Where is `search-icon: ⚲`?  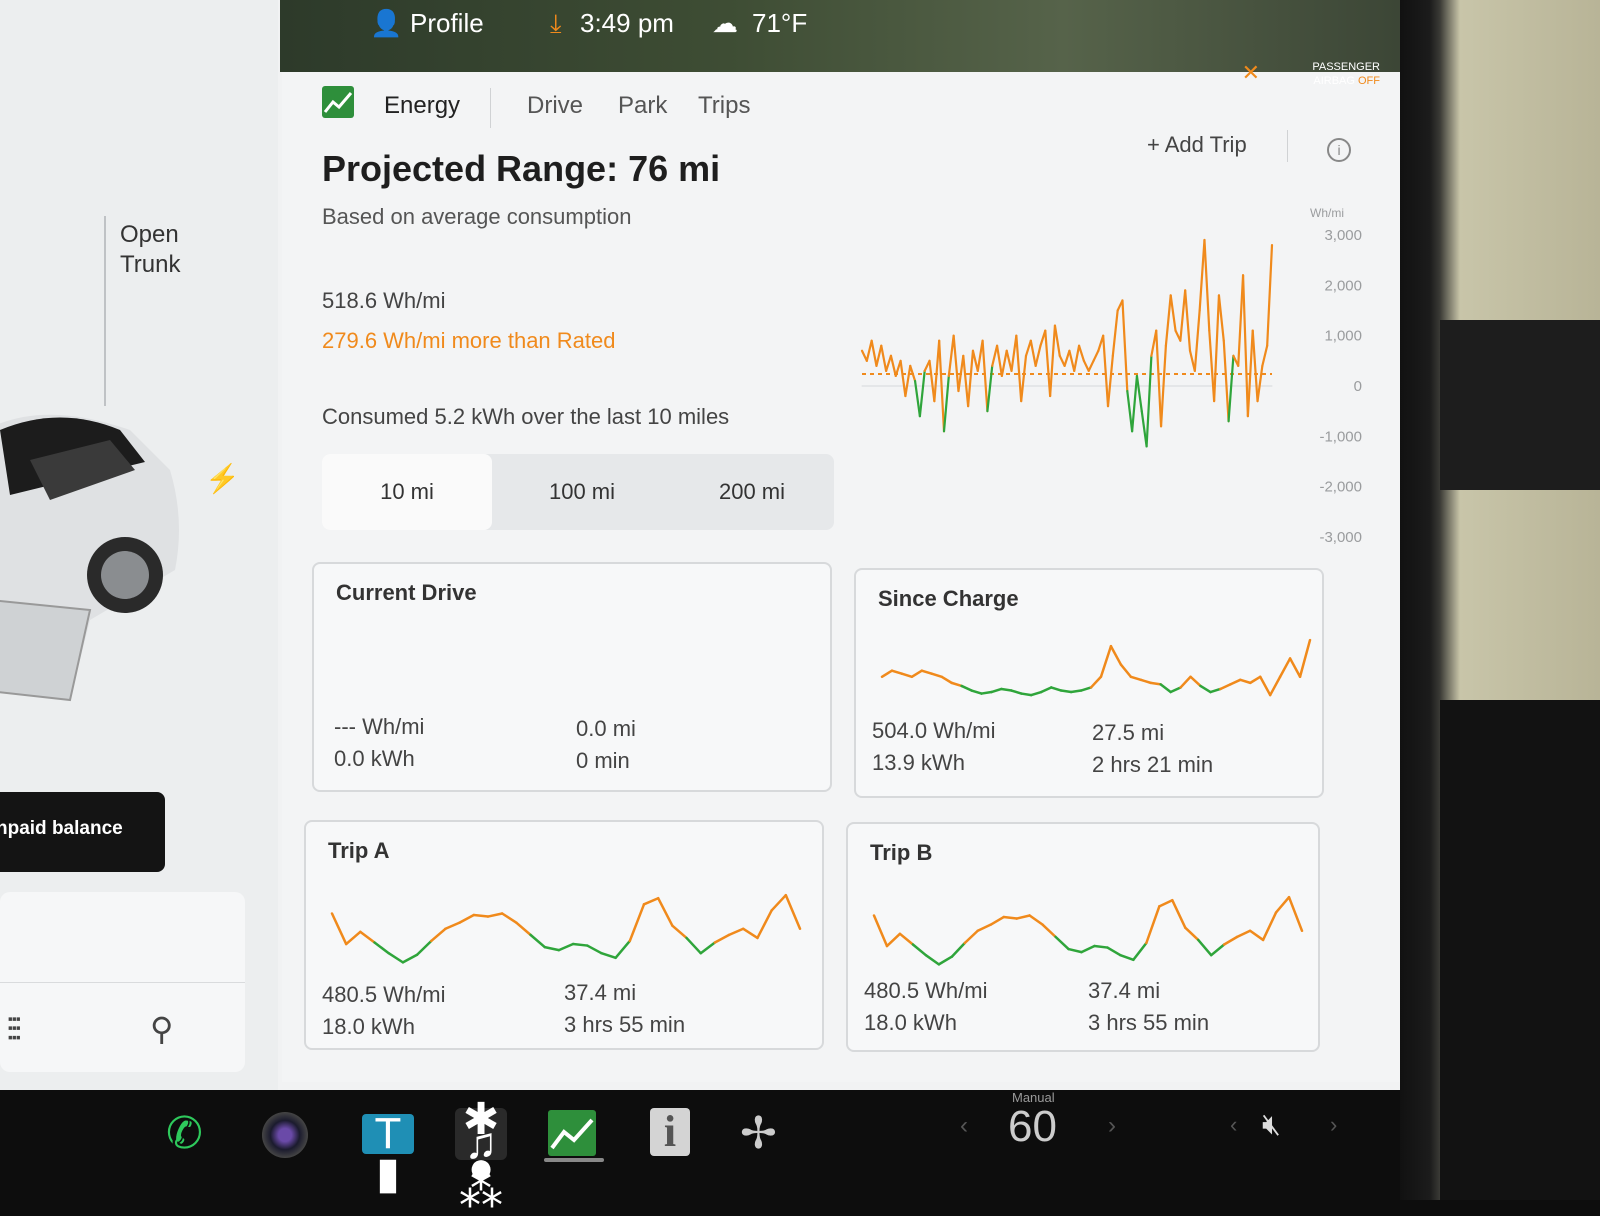 search-icon: ⚲ is located at coordinates (161, 1029).